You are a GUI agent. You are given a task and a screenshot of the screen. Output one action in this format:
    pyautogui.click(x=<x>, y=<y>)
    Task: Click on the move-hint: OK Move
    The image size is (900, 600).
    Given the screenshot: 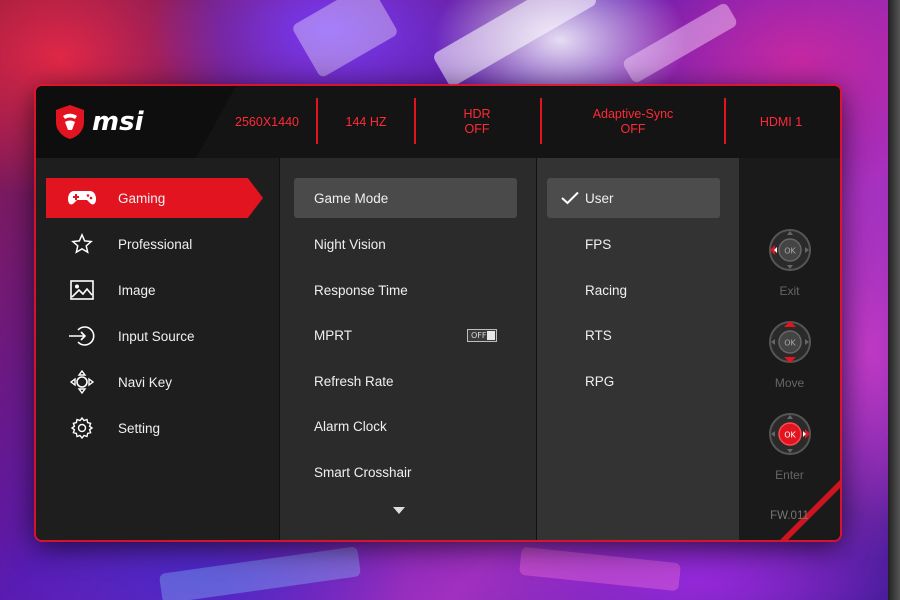 What is the action you would take?
    pyautogui.click(x=789, y=363)
    